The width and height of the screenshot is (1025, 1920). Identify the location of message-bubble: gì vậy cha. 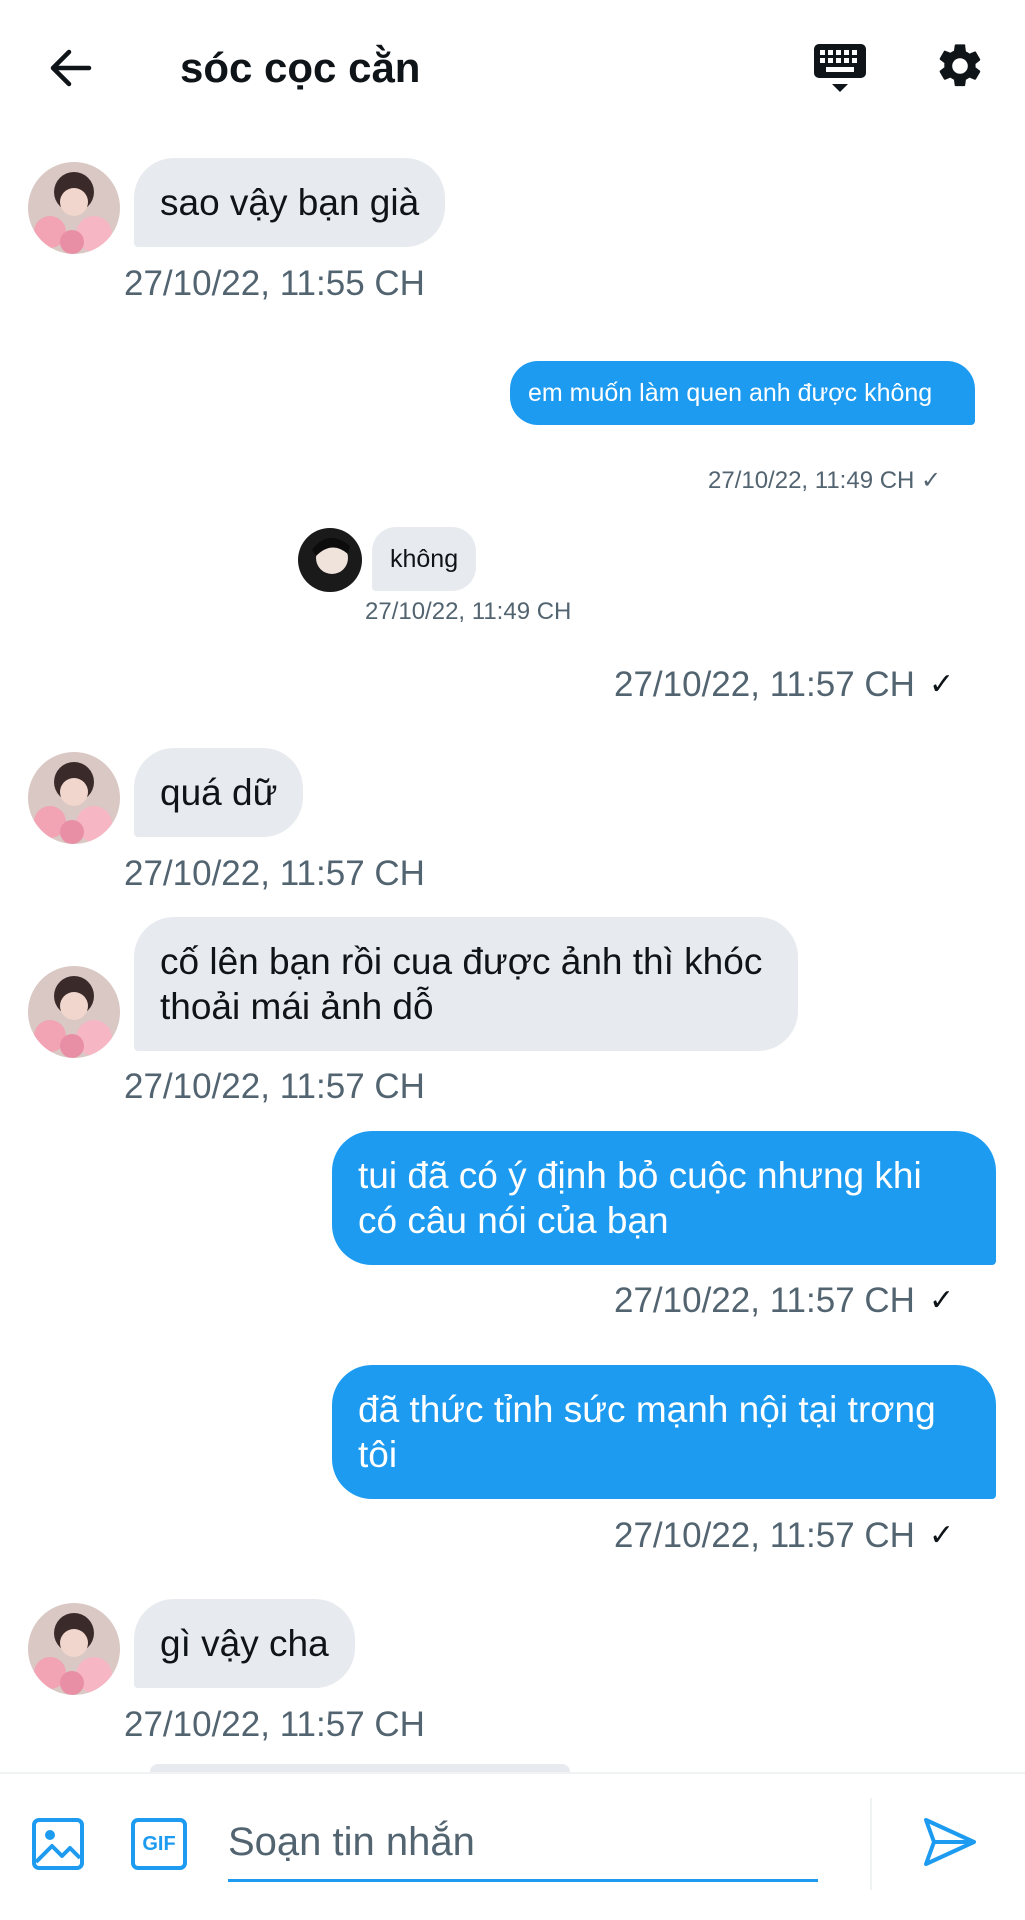
(244, 1643).